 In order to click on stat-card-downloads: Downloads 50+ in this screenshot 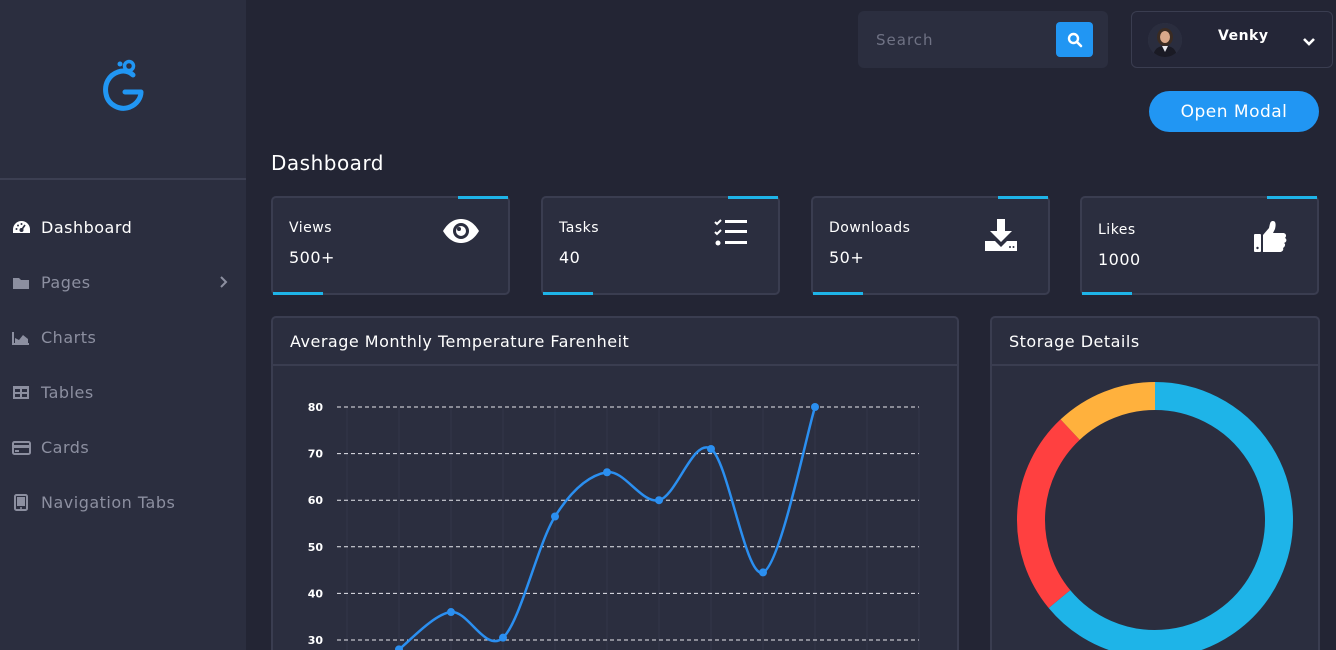, I will do `click(930, 245)`.